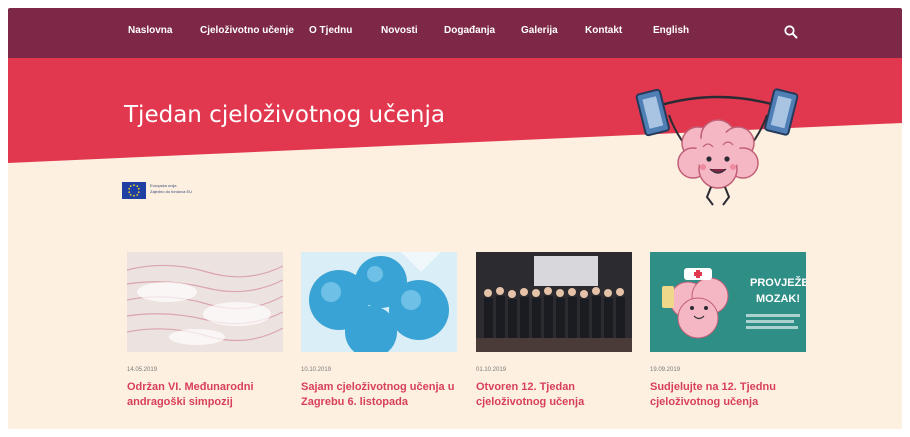 Image resolution: width=910 pixels, height=437 pixels. I want to click on nav-item-dogadanja: Događanja, so click(469, 30).